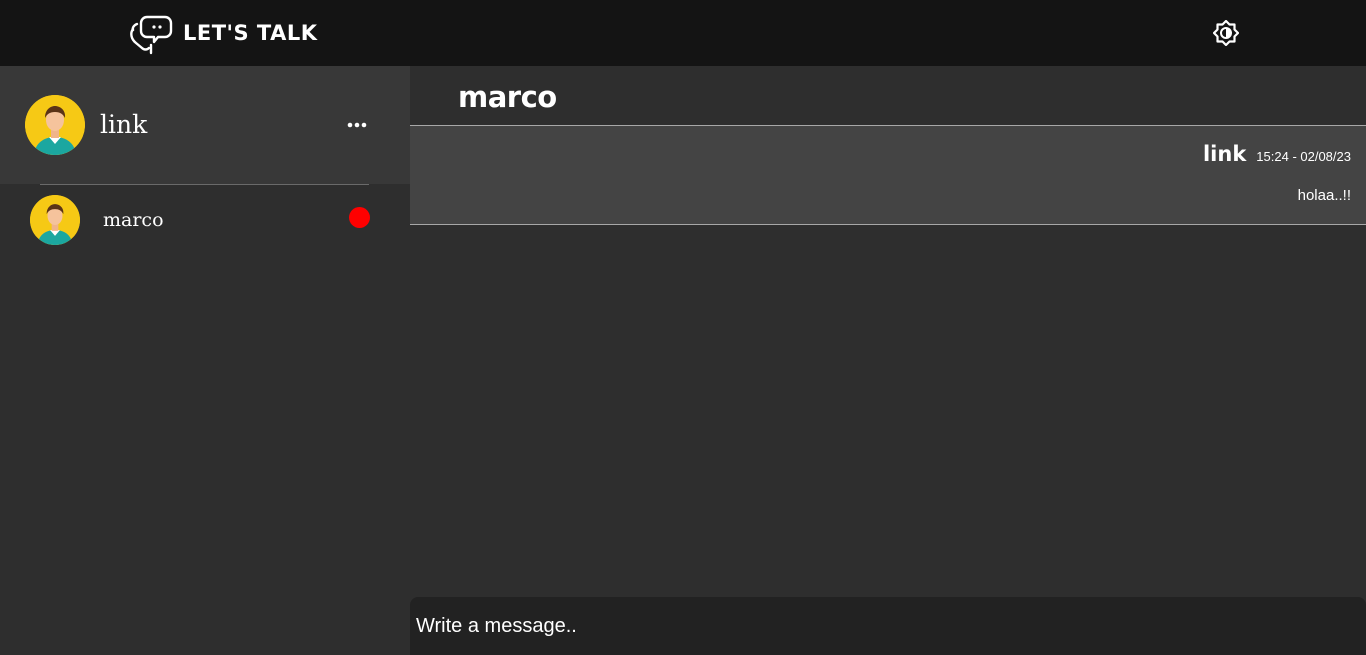 The image size is (1366, 655). I want to click on divider, so click(204, 184).